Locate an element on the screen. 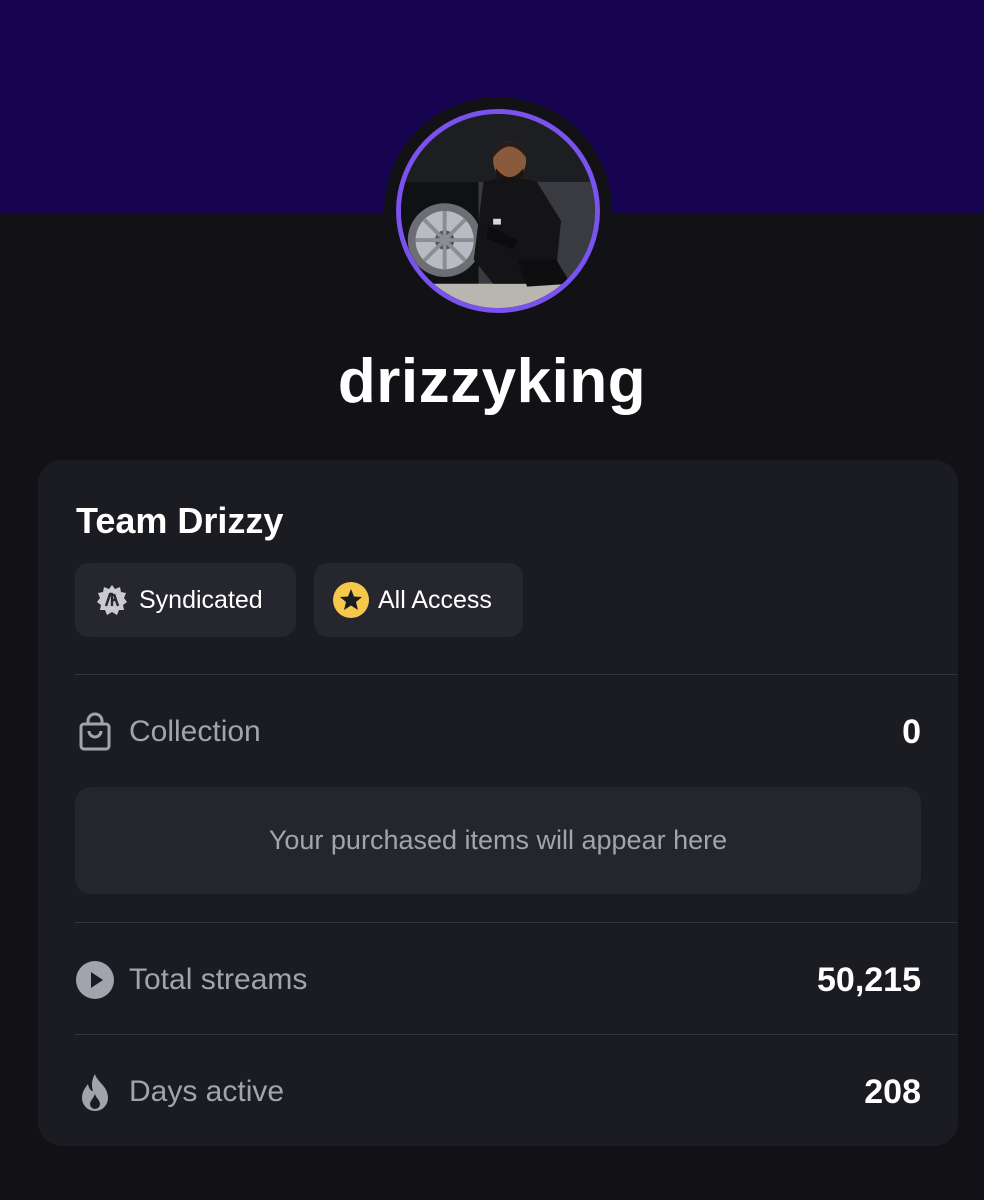 The width and height of the screenshot is (984, 1200). collection-label: Collection is located at coordinates (195, 731).